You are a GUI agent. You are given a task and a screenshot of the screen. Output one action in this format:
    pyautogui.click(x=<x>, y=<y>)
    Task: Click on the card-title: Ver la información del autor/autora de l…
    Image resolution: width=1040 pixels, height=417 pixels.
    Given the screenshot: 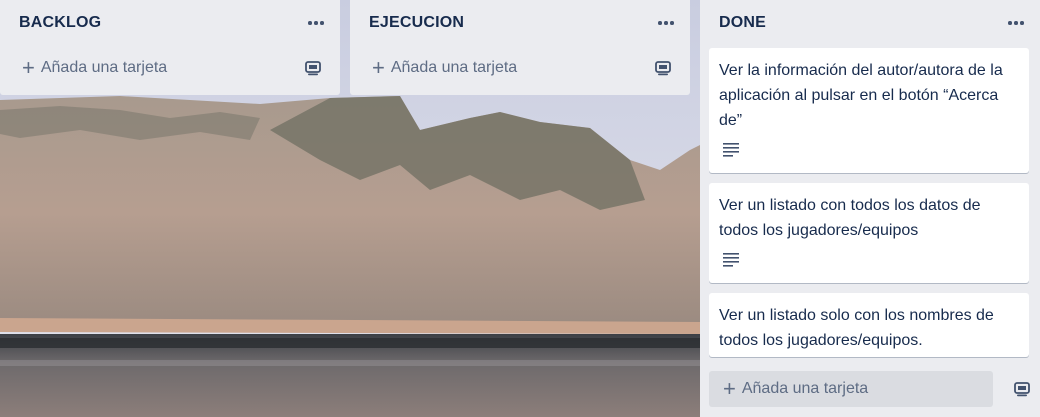 What is the action you would take?
    pyautogui.click(x=861, y=95)
    